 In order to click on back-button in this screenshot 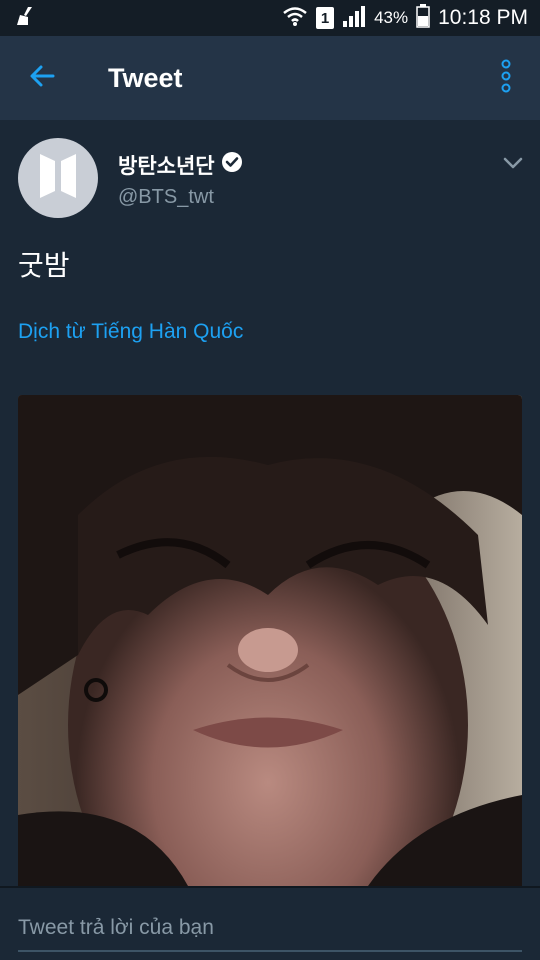, I will do `click(42, 78)`.